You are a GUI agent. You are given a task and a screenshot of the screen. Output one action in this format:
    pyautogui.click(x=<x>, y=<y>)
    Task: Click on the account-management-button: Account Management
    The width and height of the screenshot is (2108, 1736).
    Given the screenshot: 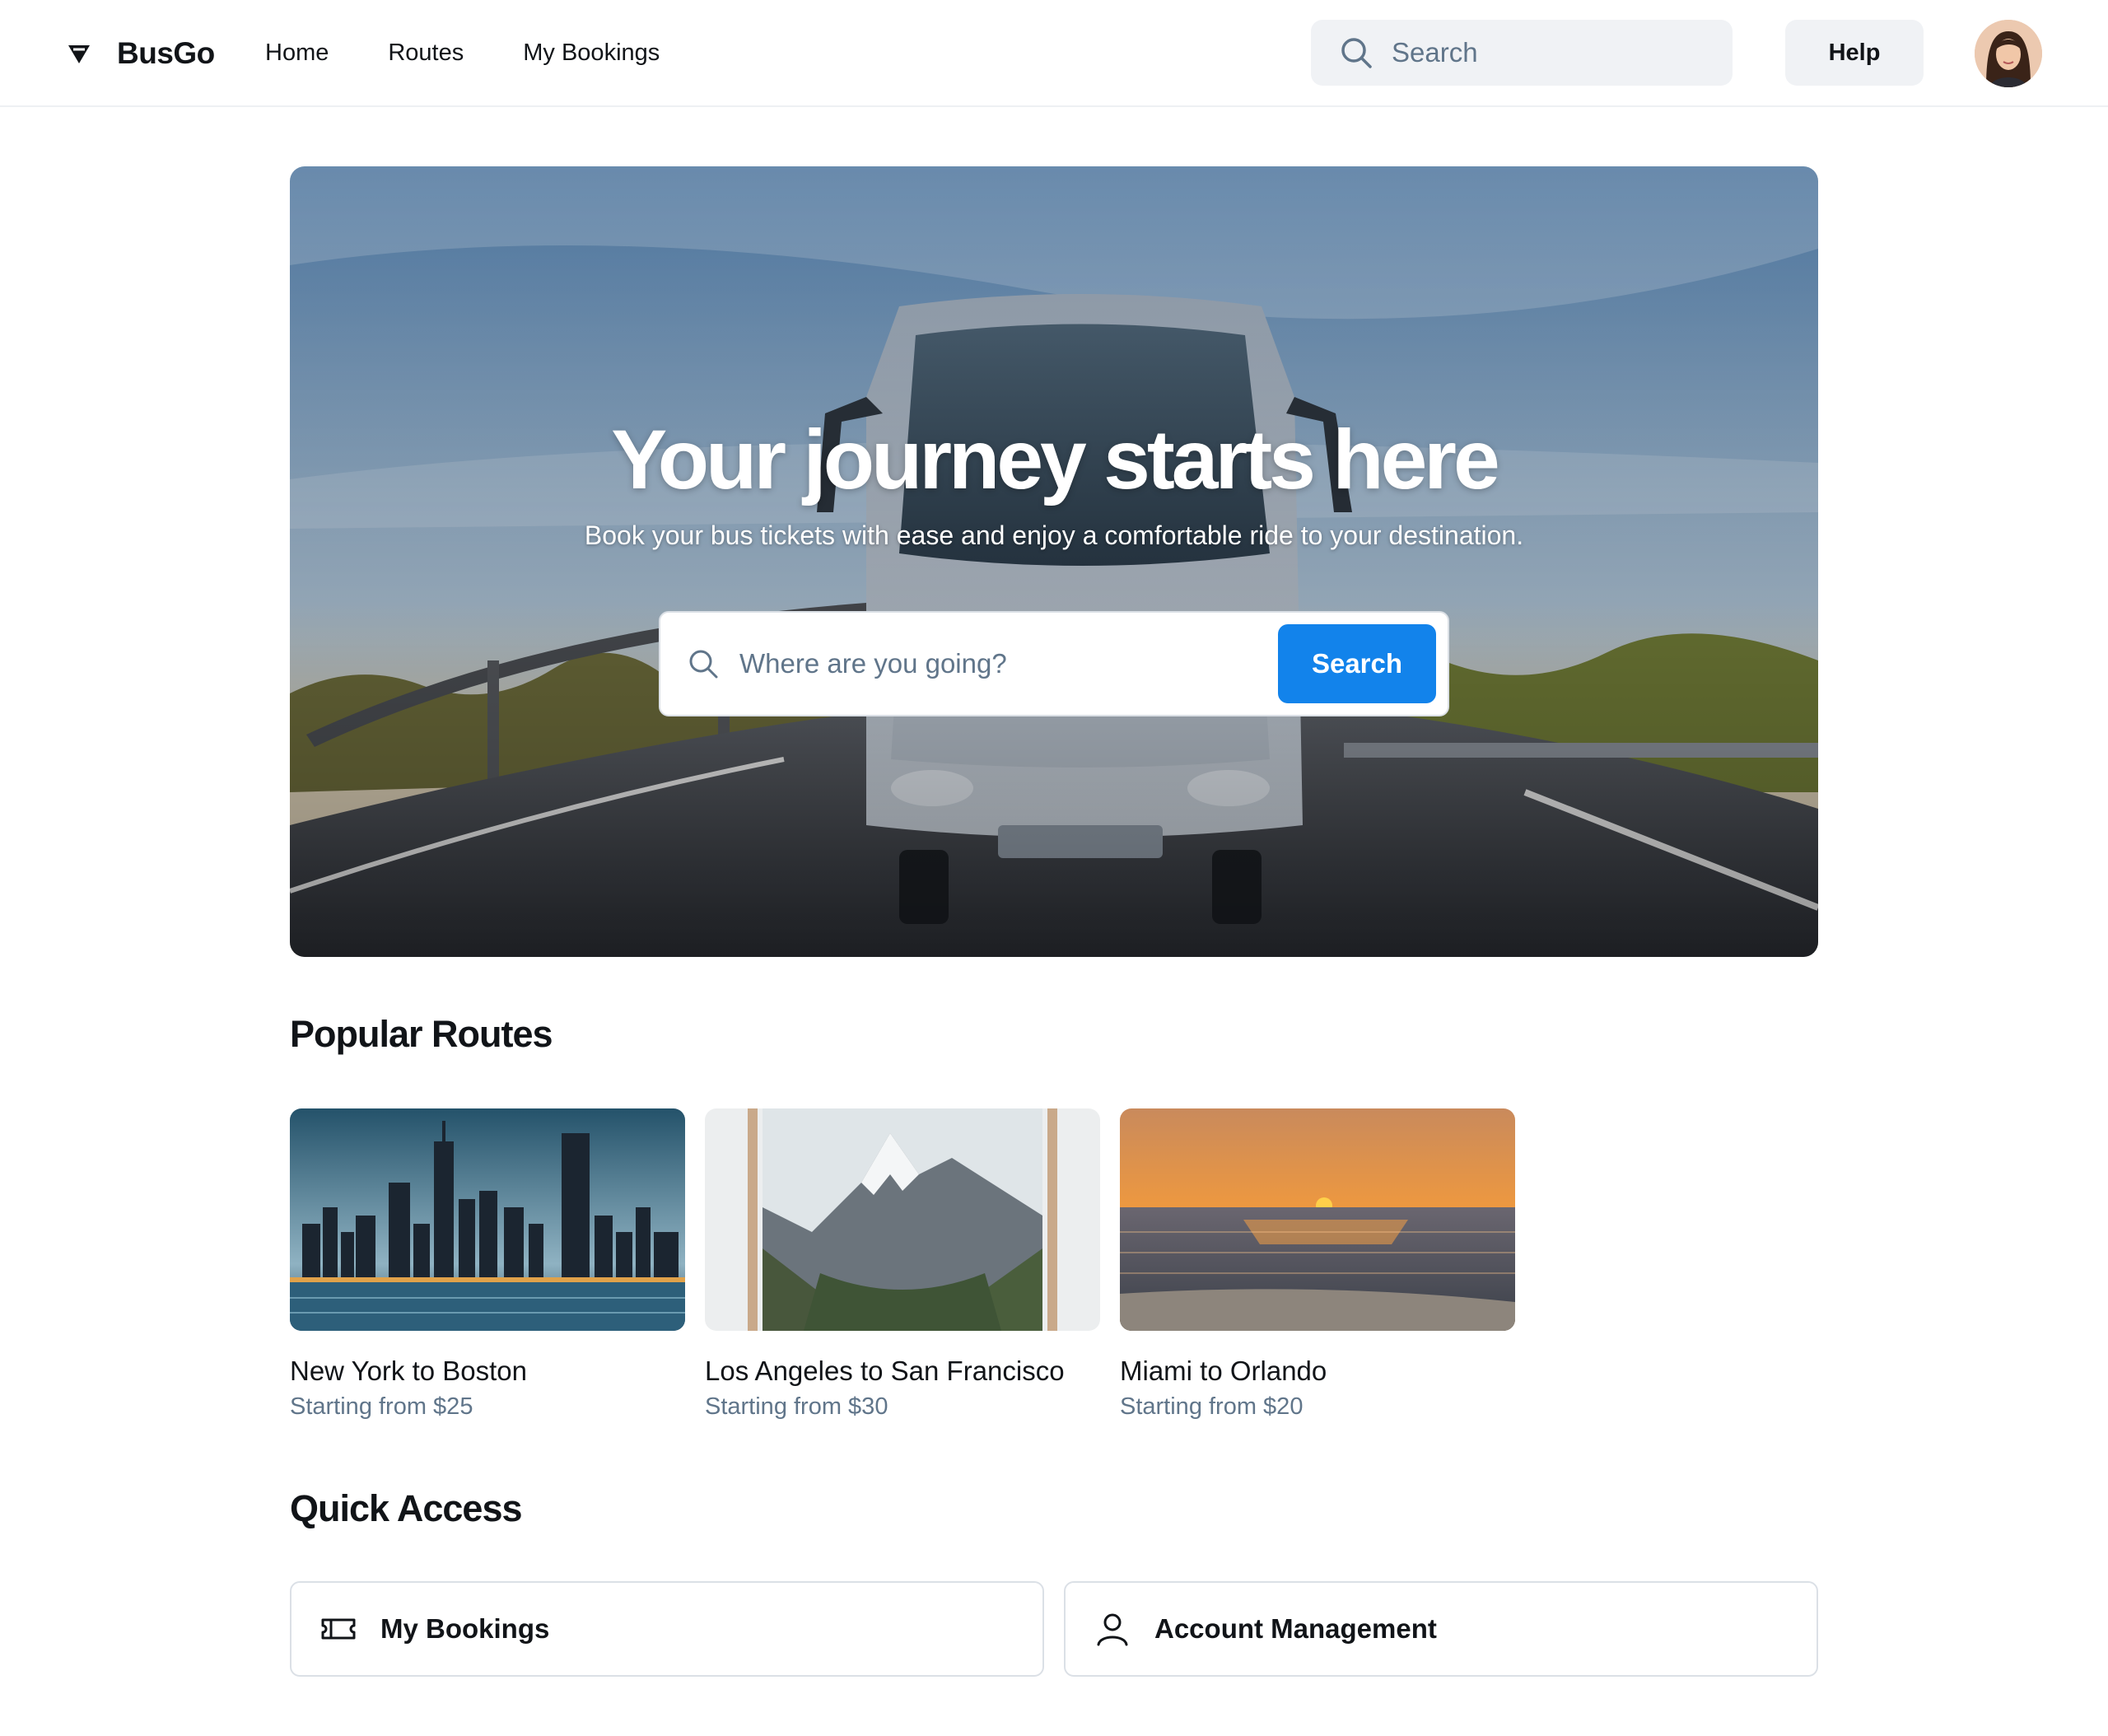 What is the action you would take?
    pyautogui.click(x=1441, y=1629)
    